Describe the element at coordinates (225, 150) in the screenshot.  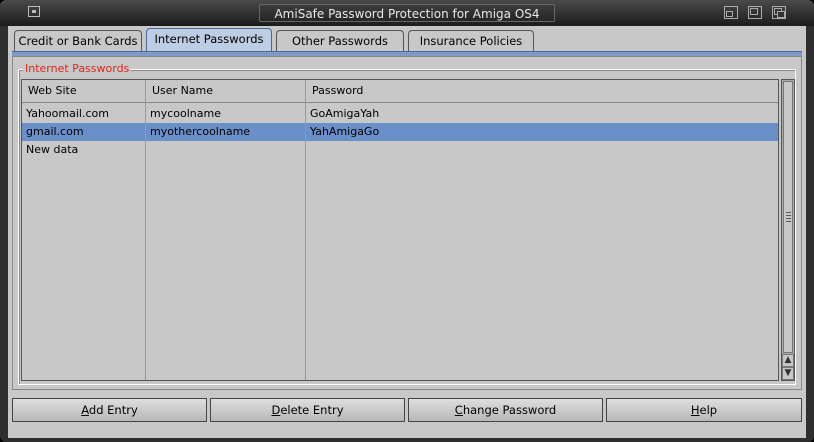
I see `cell-user-name` at that location.